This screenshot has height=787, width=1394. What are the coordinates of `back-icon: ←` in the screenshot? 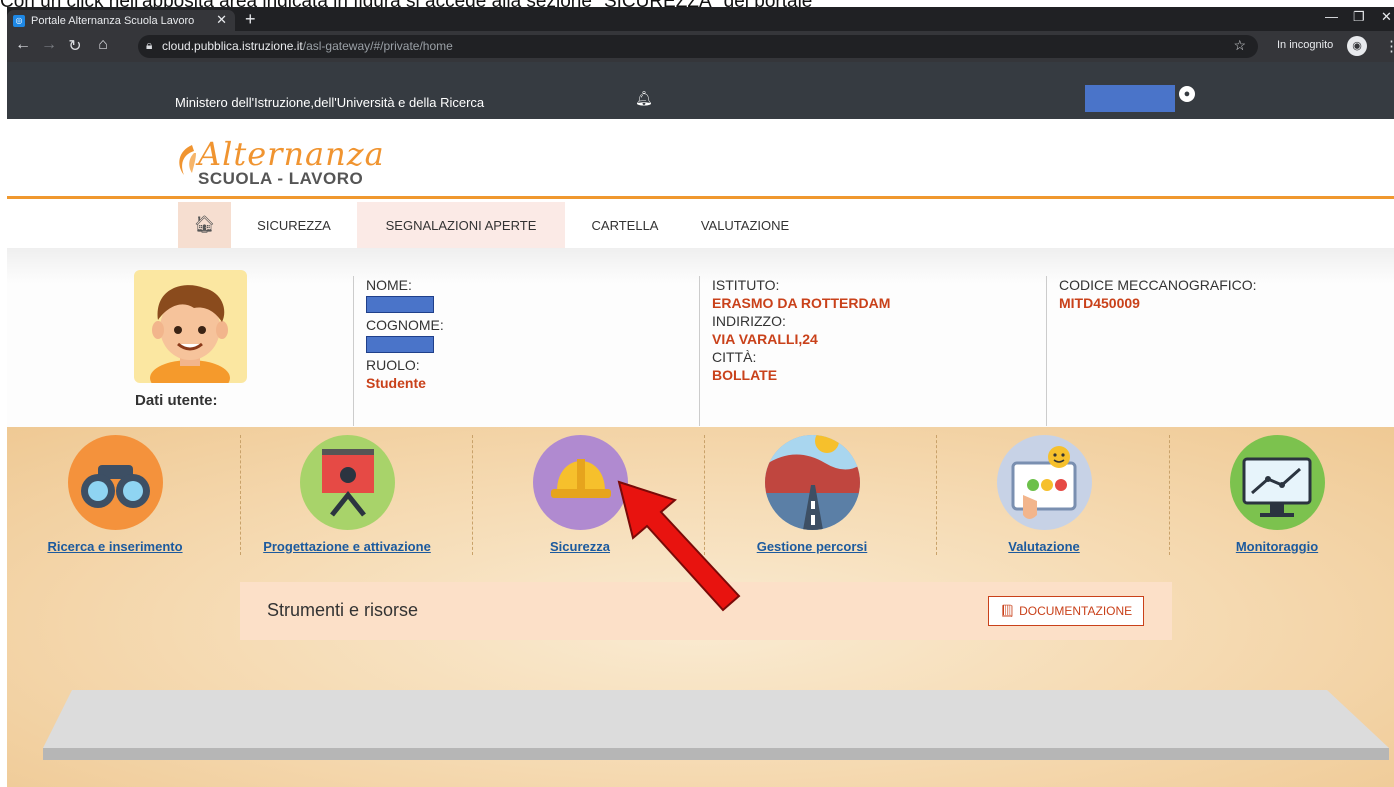 It's located at (23, 45).